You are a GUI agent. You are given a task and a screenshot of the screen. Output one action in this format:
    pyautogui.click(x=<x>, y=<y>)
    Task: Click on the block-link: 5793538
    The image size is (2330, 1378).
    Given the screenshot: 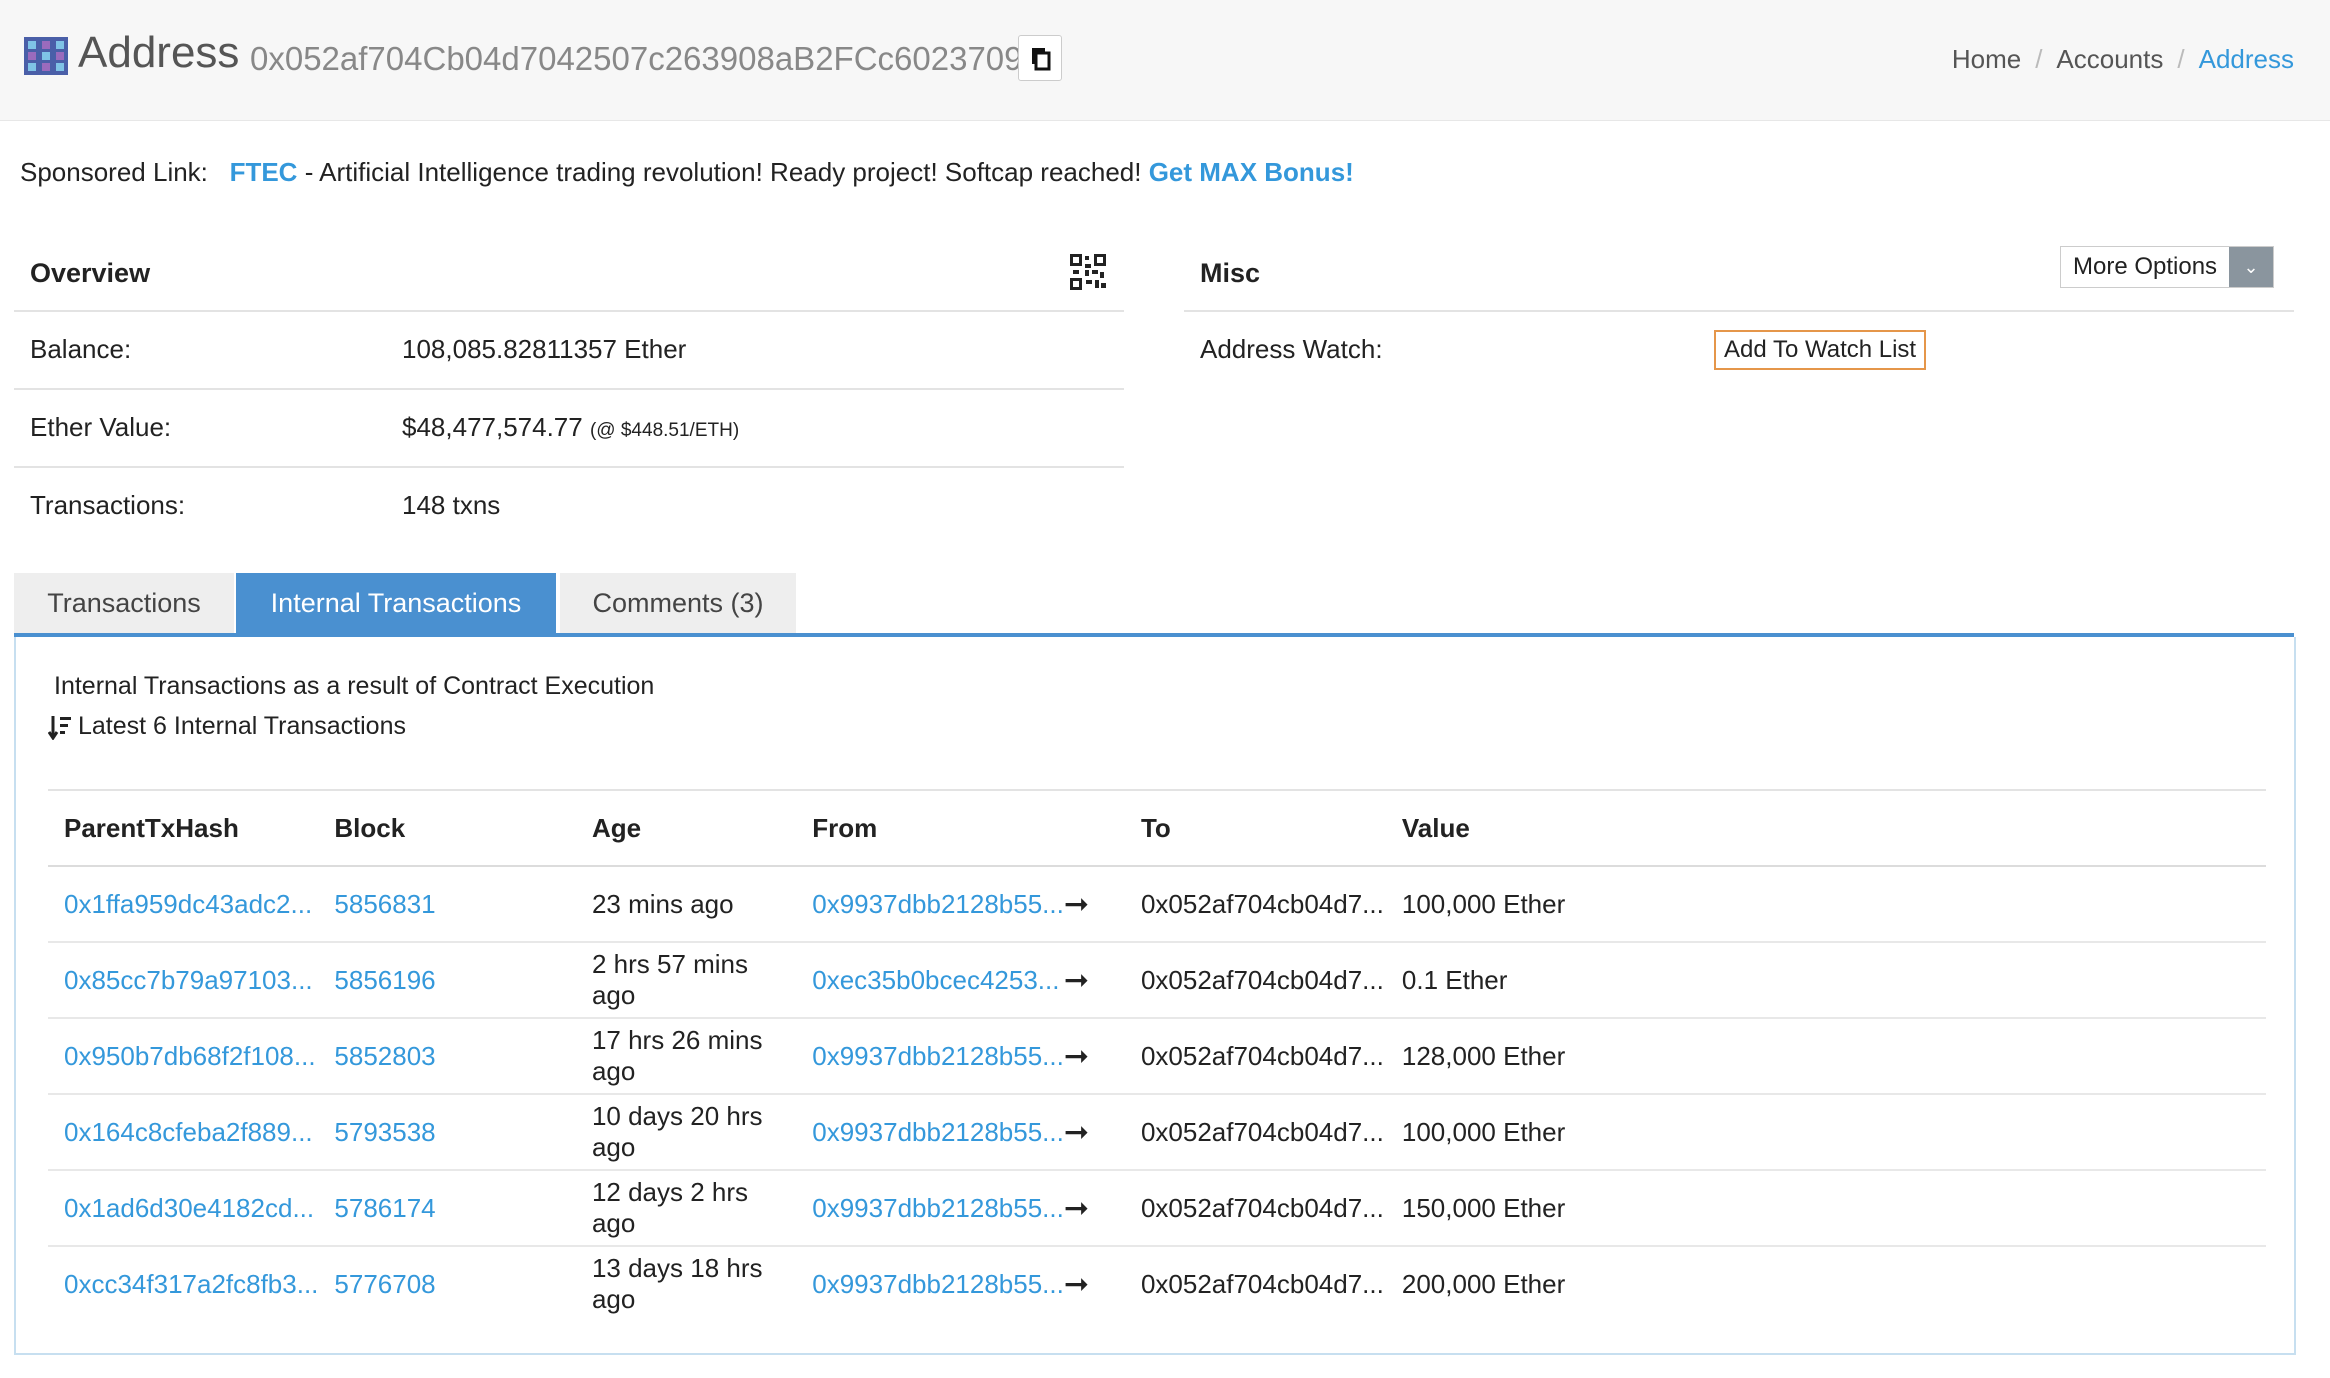 What is the action you would take?
    pyautogui.click(x=447, y=1132)
    